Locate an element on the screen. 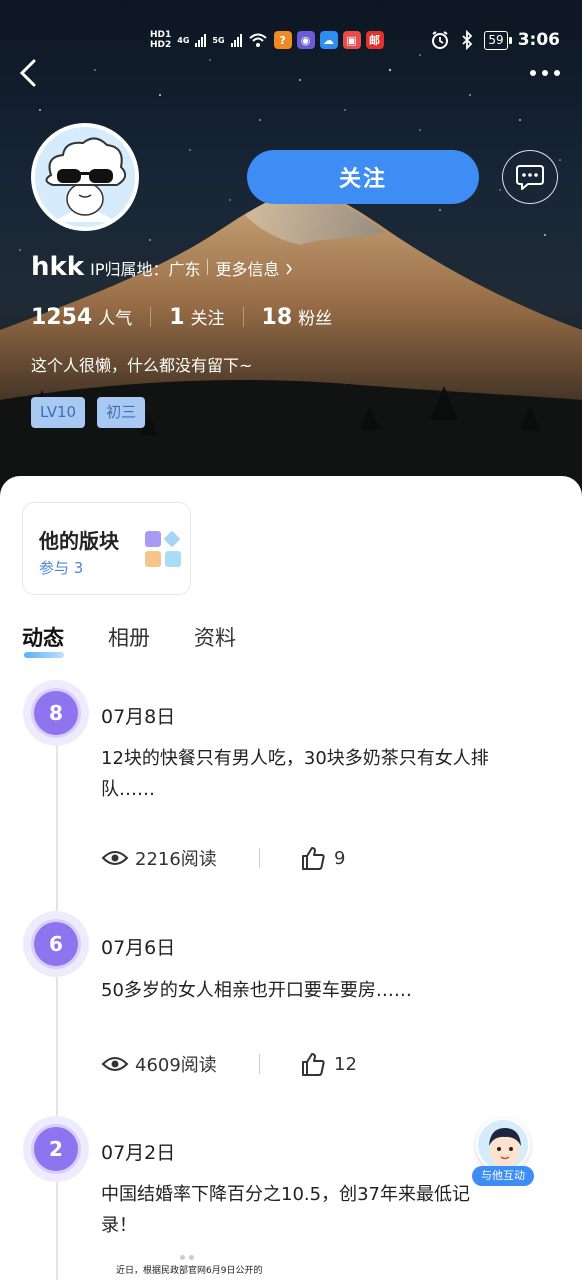  like-button: 9 is located at coordinates (322, 858).